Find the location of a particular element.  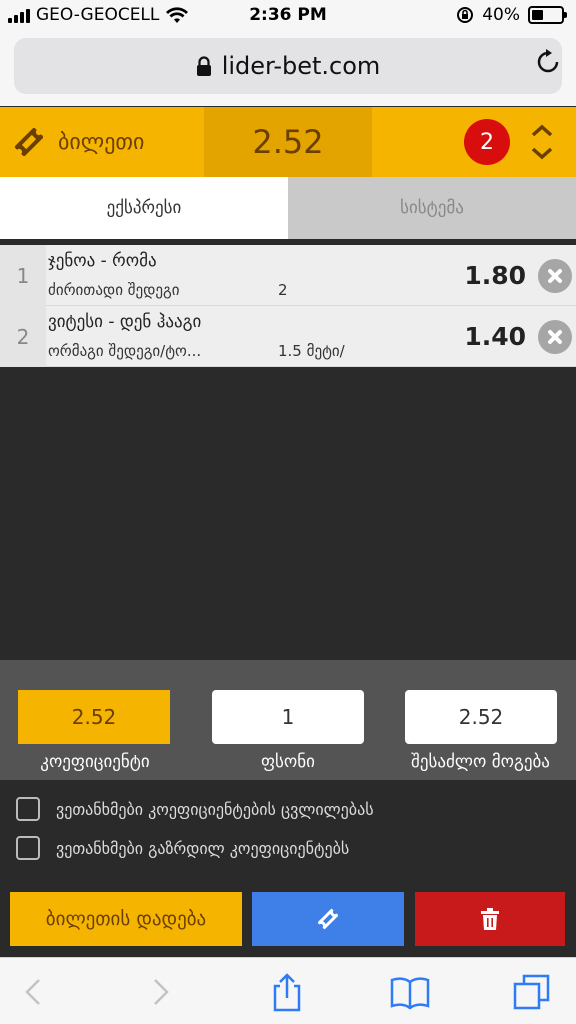

url-text: lider-bet.com is located at coordinates (301, 66).